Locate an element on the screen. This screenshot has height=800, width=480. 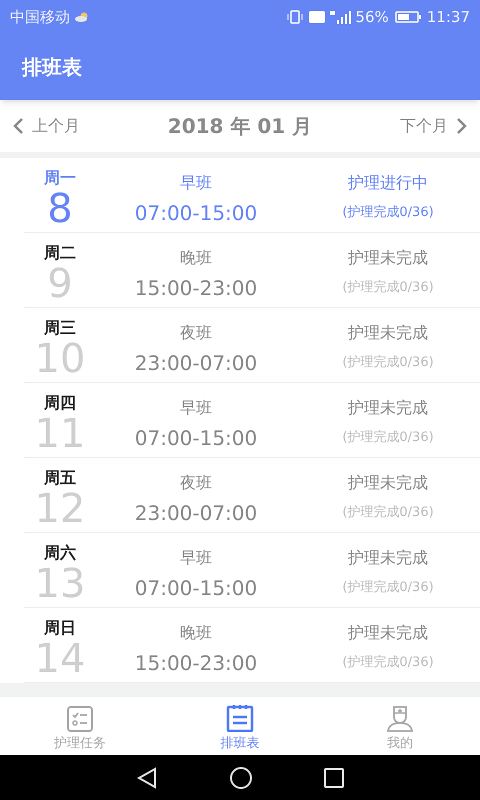
back-icon is located at coordinates (147, 777).